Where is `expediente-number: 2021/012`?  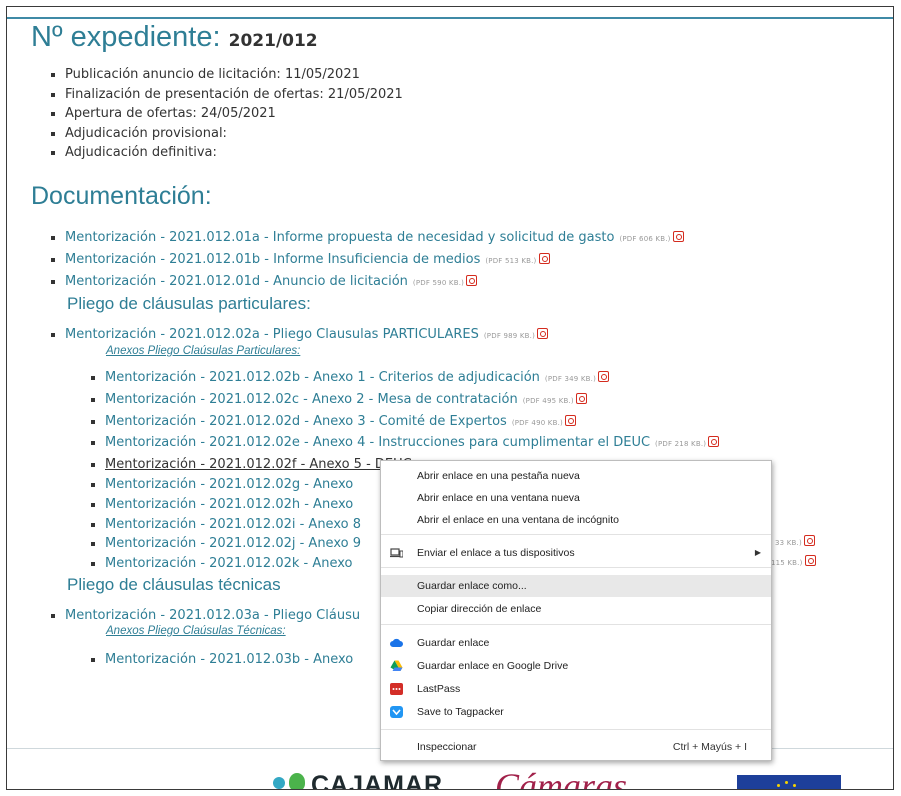 expediente-number: 2021/012 is located at coordinates (273, 41).